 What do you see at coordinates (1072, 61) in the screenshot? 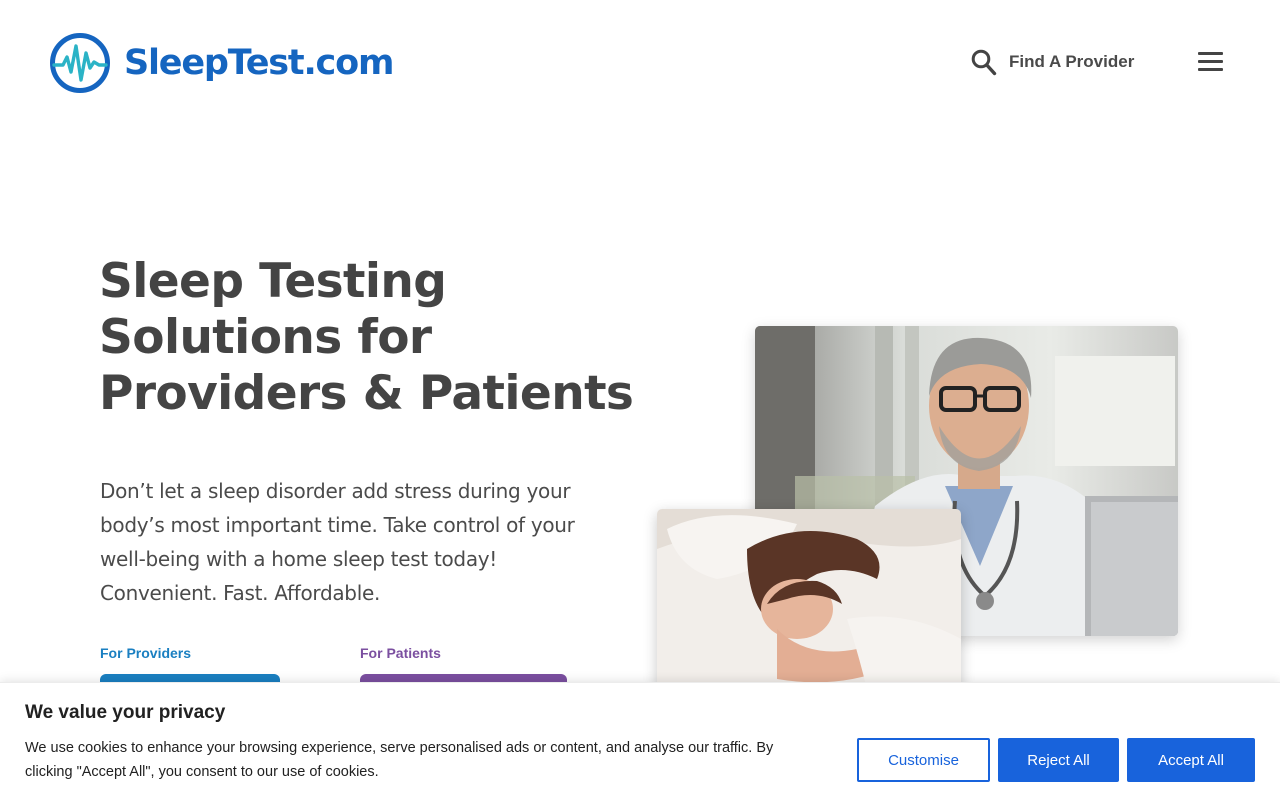
I see `find-provider-label: Find A Provider` at bounding box center [1072, 61].